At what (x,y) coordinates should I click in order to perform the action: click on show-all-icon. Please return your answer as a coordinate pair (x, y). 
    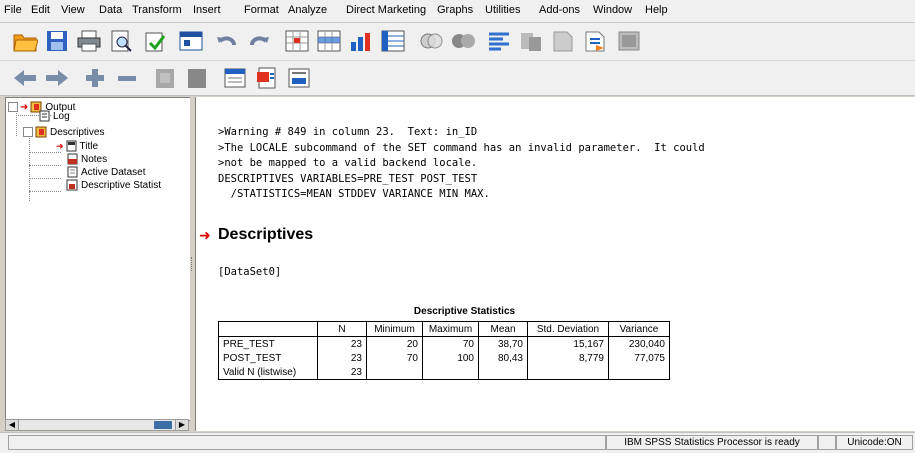
    Looking at the image, I should click on (563, 41).